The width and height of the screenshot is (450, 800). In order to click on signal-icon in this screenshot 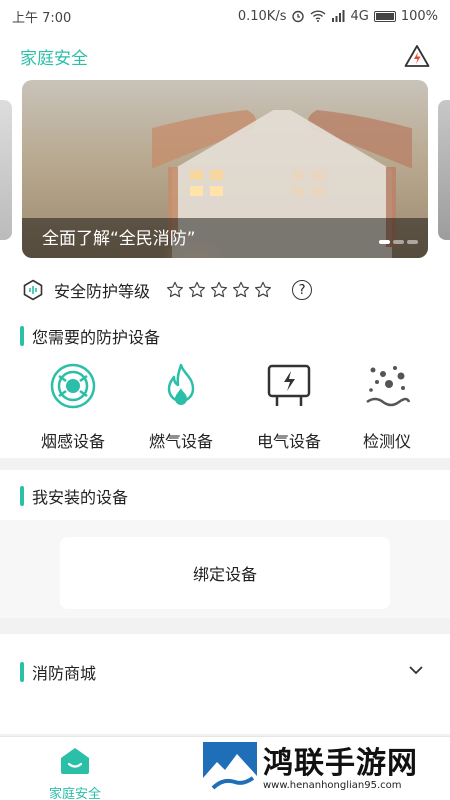, I will do `click(338, 16)`.